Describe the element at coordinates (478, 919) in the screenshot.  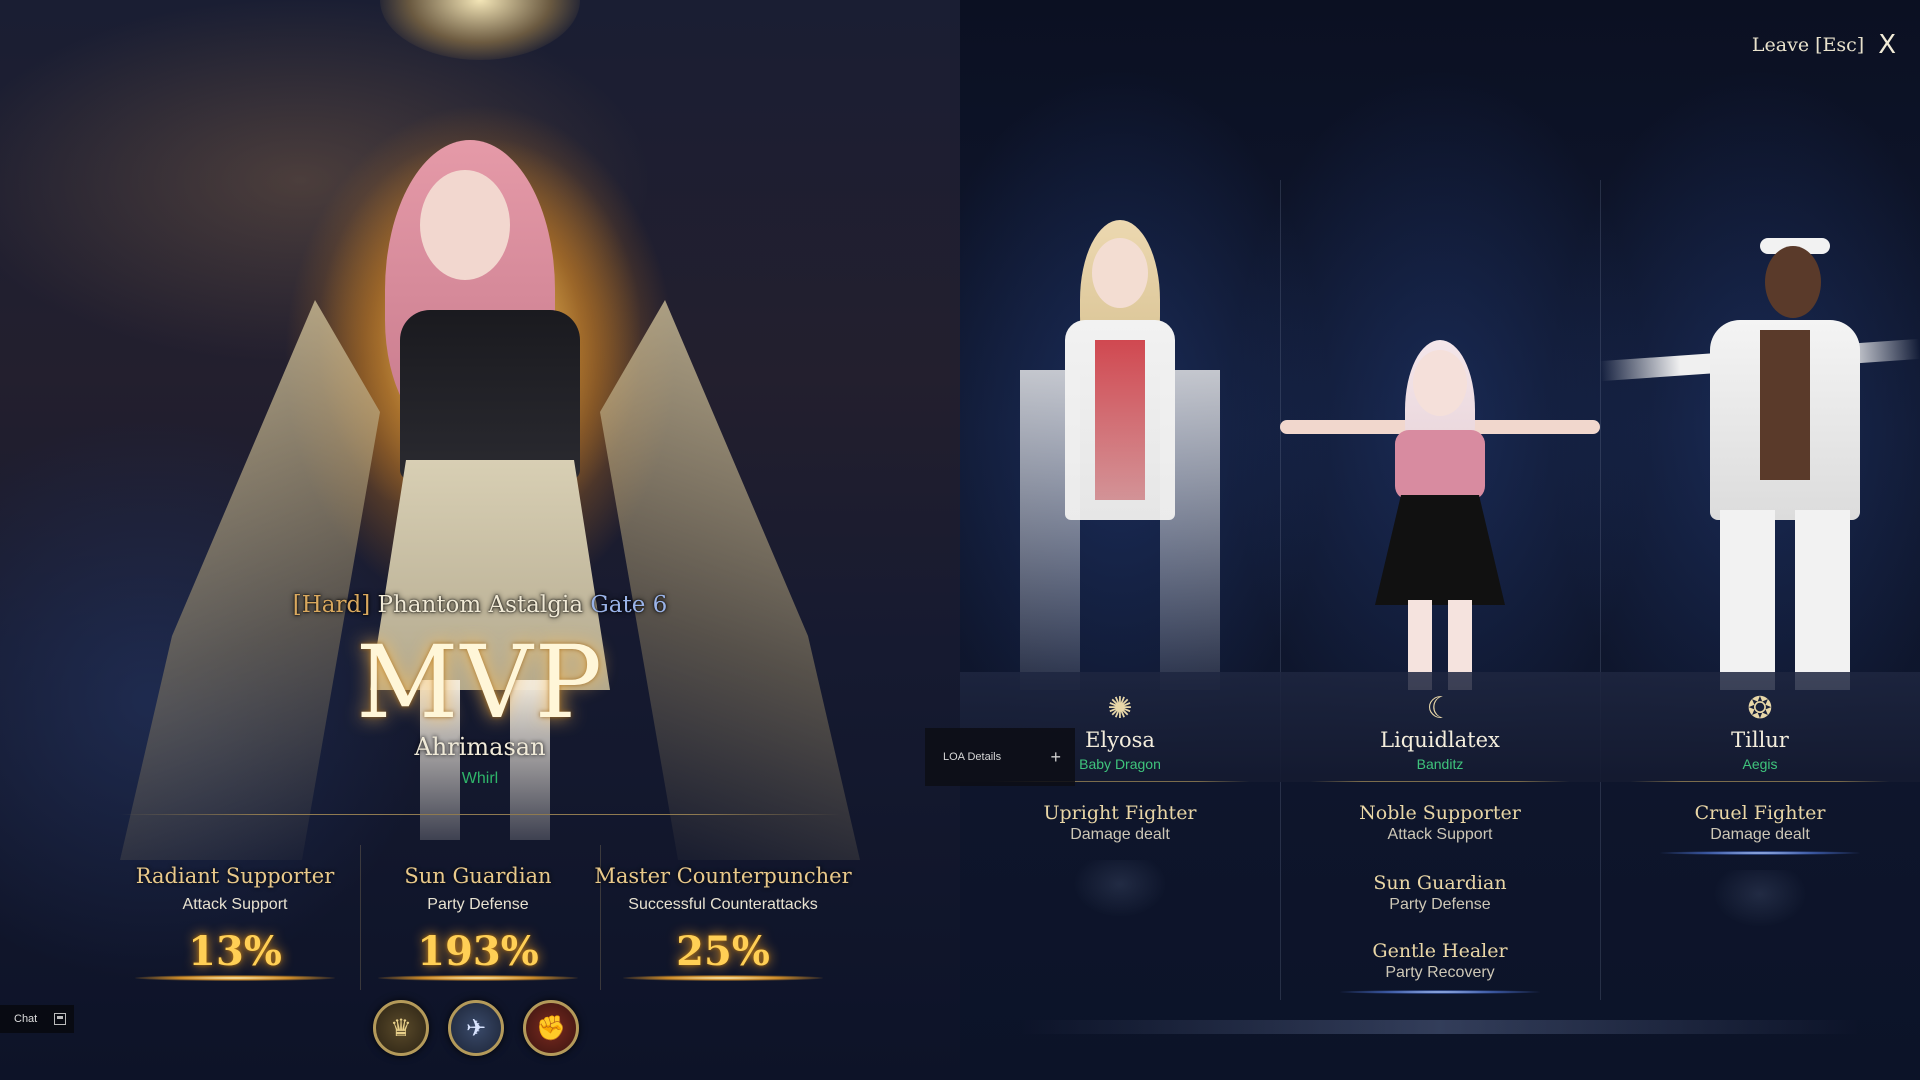
I see `mvp-award-2: Sun Guardian Party Defense 193%` at that location.